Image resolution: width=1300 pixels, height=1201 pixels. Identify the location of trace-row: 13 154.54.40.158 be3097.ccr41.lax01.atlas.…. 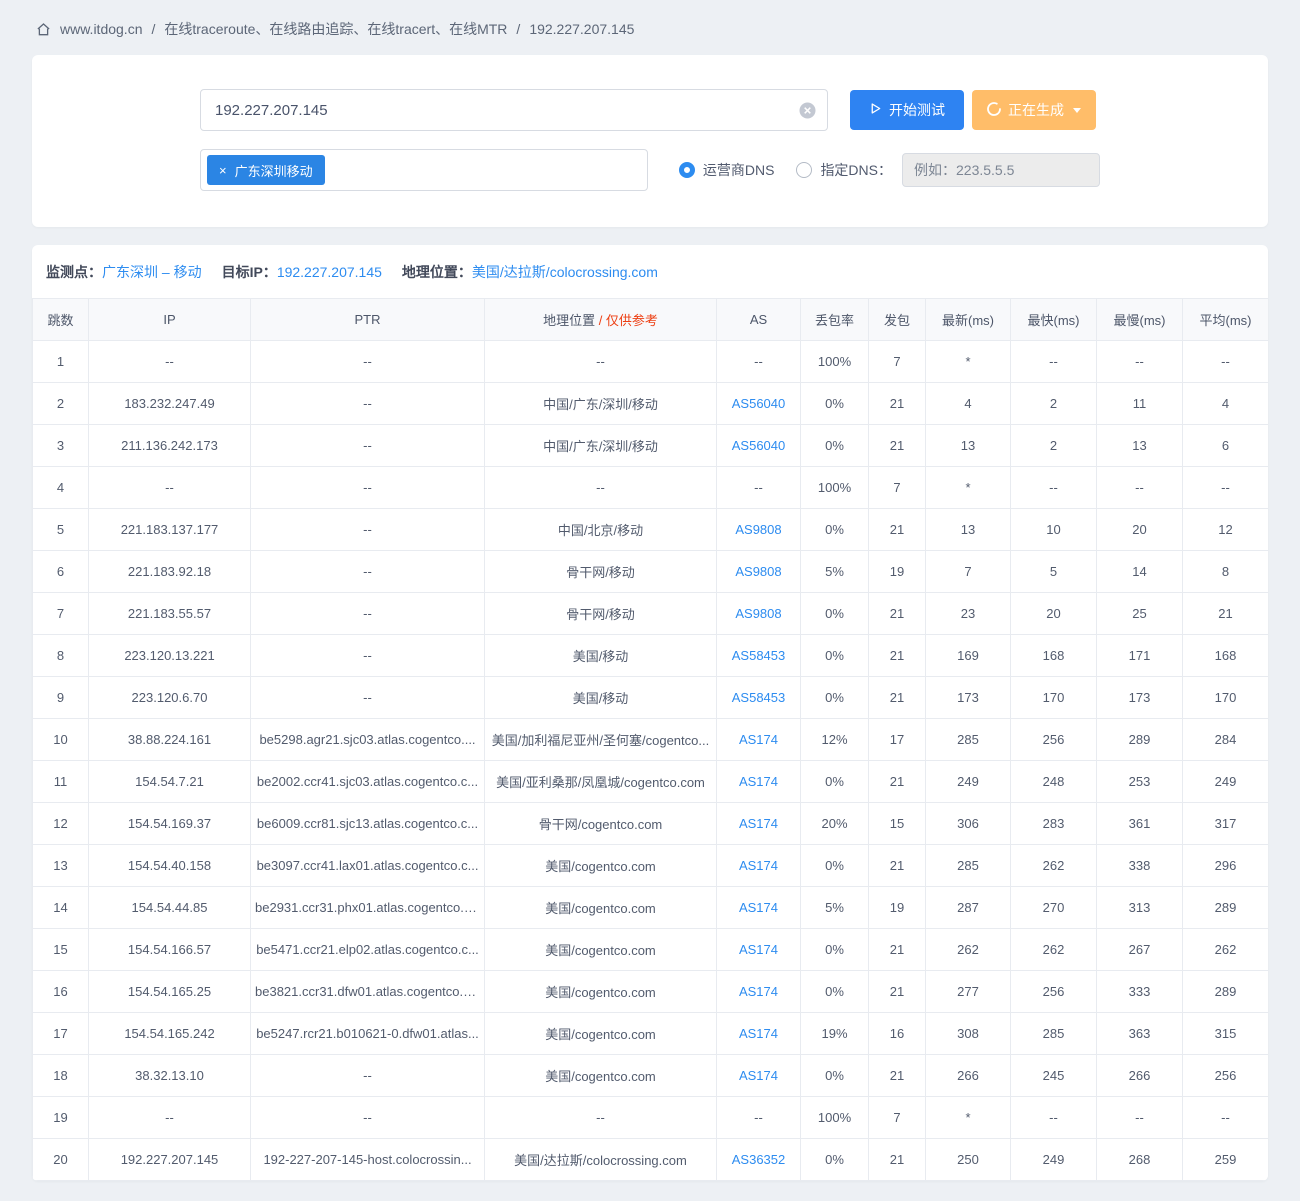
(650, 865).